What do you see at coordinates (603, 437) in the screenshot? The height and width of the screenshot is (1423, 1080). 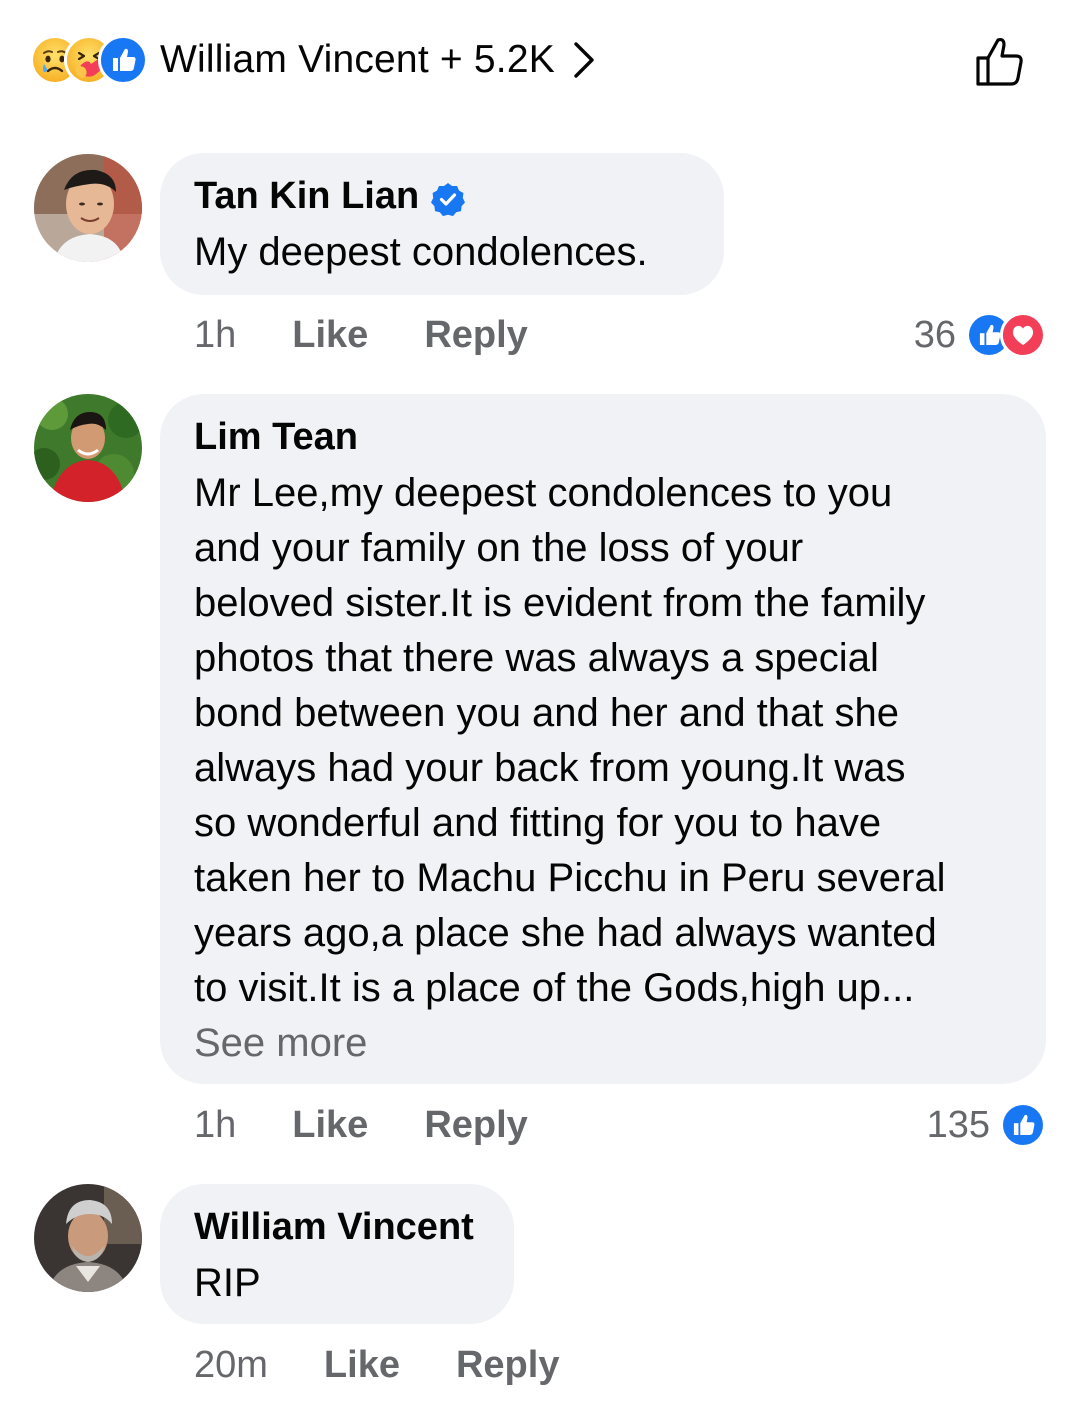 I see `comment-author: Lim Tean` at bounding box center [603, 437].